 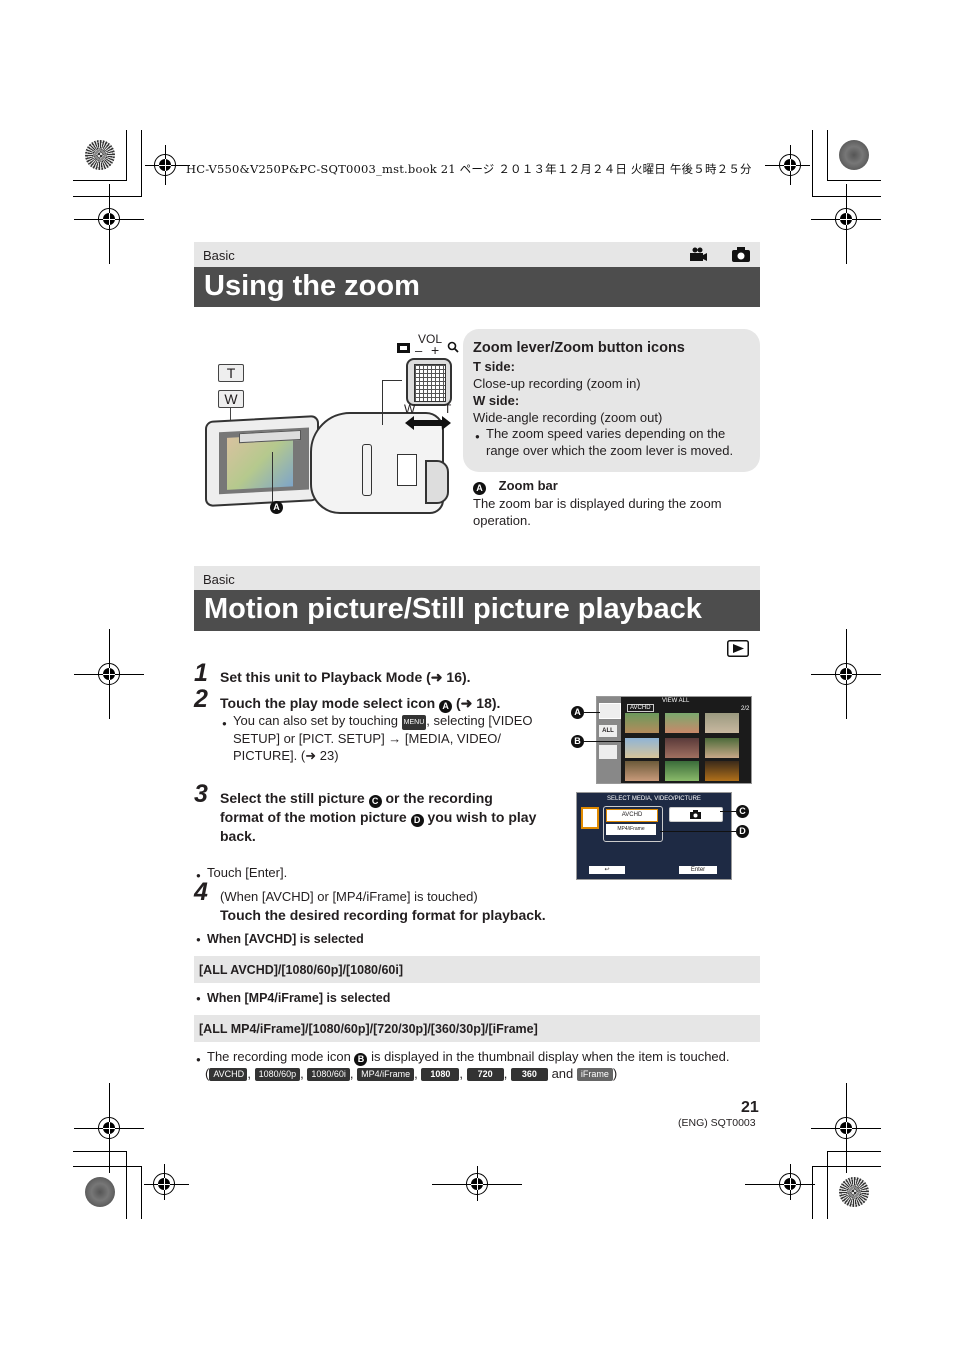 I want to click on avchd-options-bar: [ALL AVCHD]/[1080/60p]/[1080/60i], so click(x=477, y=969).